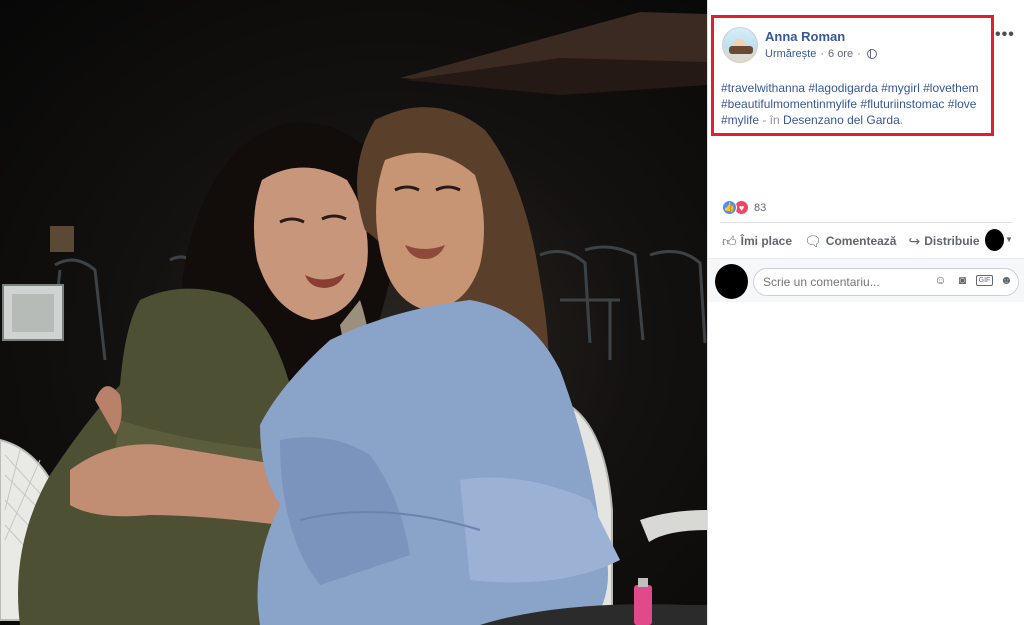 Image resolution: width=1024 pixels, height=625 pixels. What do you see at coordinates (744, 207) in the screenshot?
I see `reactions-summary: 👍 ♥ 83` at bounding box center [744, 207].